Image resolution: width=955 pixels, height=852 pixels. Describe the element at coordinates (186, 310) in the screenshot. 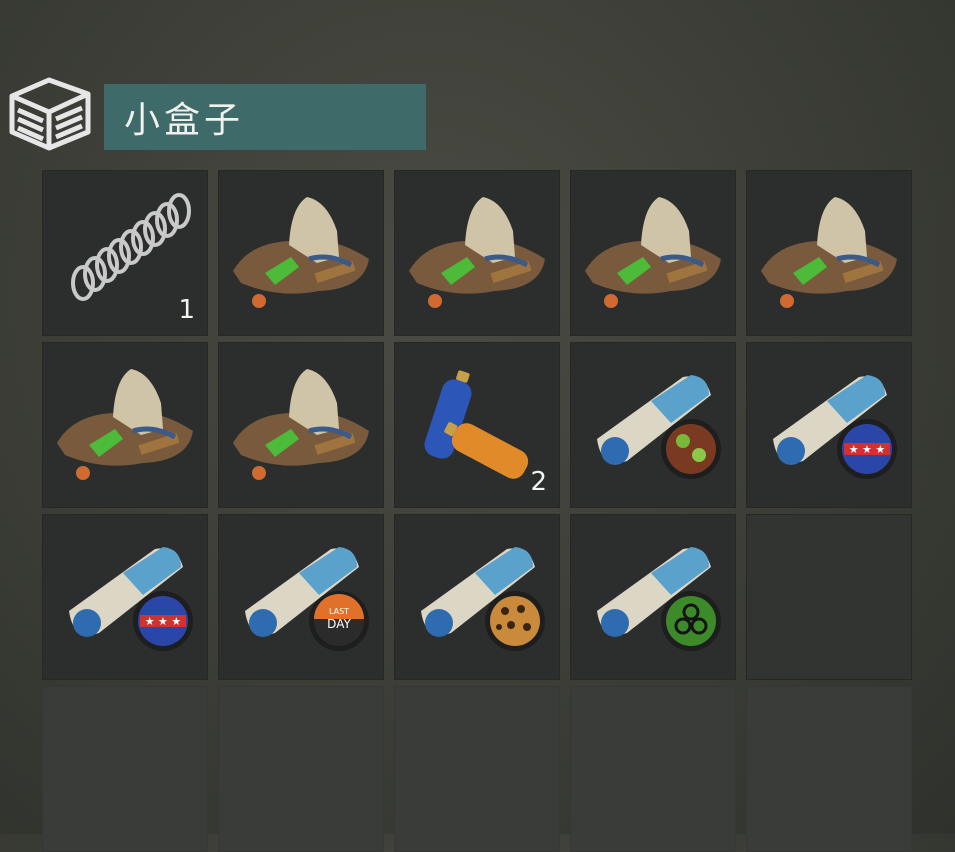

I see `item-count: 1` at that location.